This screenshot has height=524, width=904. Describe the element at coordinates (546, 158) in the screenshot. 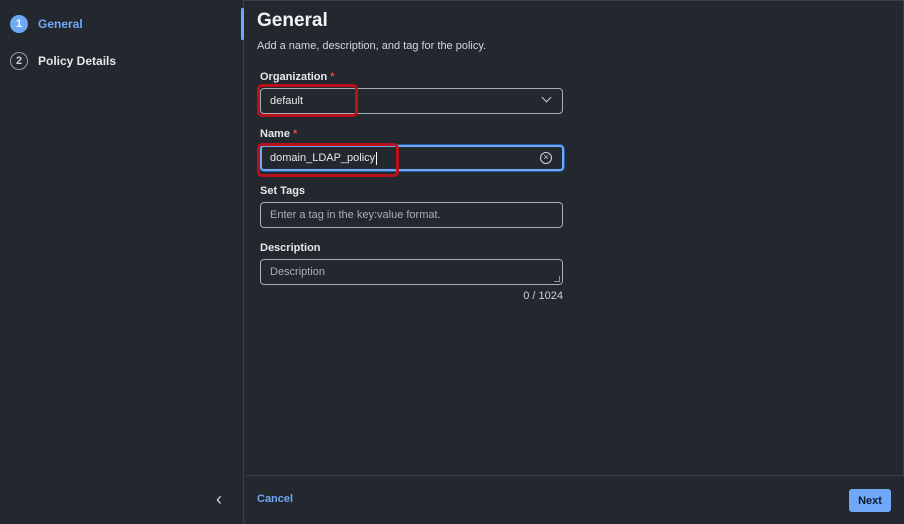

I see `clear-icon: ×` at that location.